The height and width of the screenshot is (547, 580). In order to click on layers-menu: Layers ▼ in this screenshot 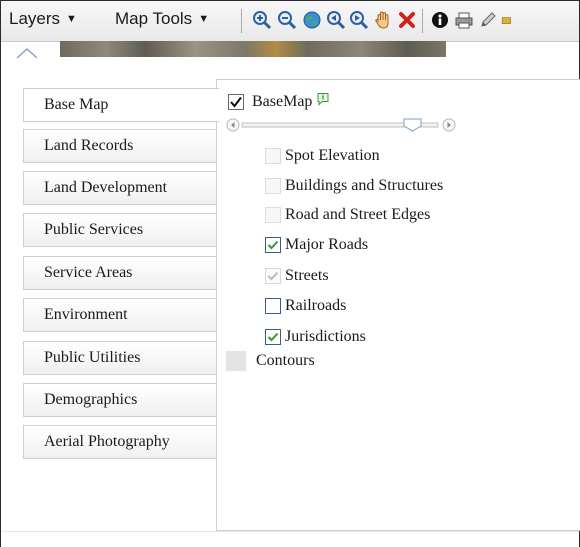, I will do `click(43, 19)`.